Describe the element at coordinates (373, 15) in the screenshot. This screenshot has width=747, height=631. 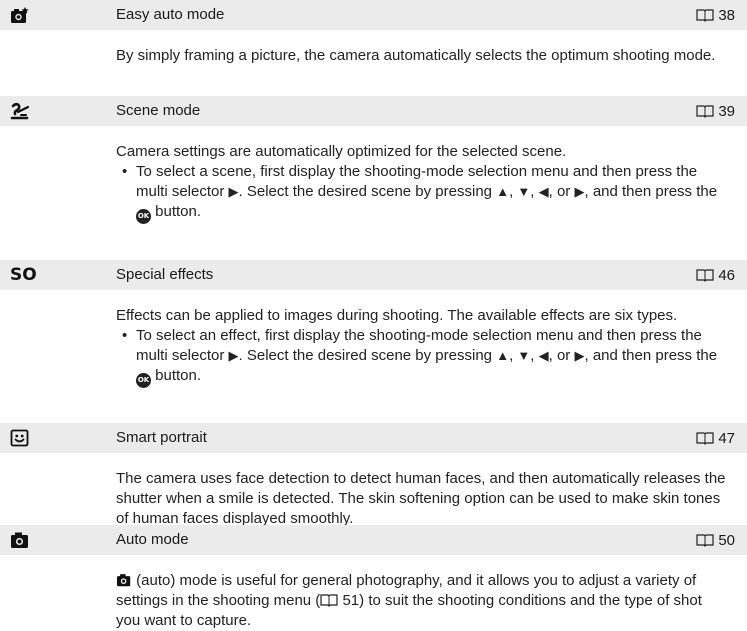
I see `easy-auto-mode-header: Easy auto mode 38` at that location.